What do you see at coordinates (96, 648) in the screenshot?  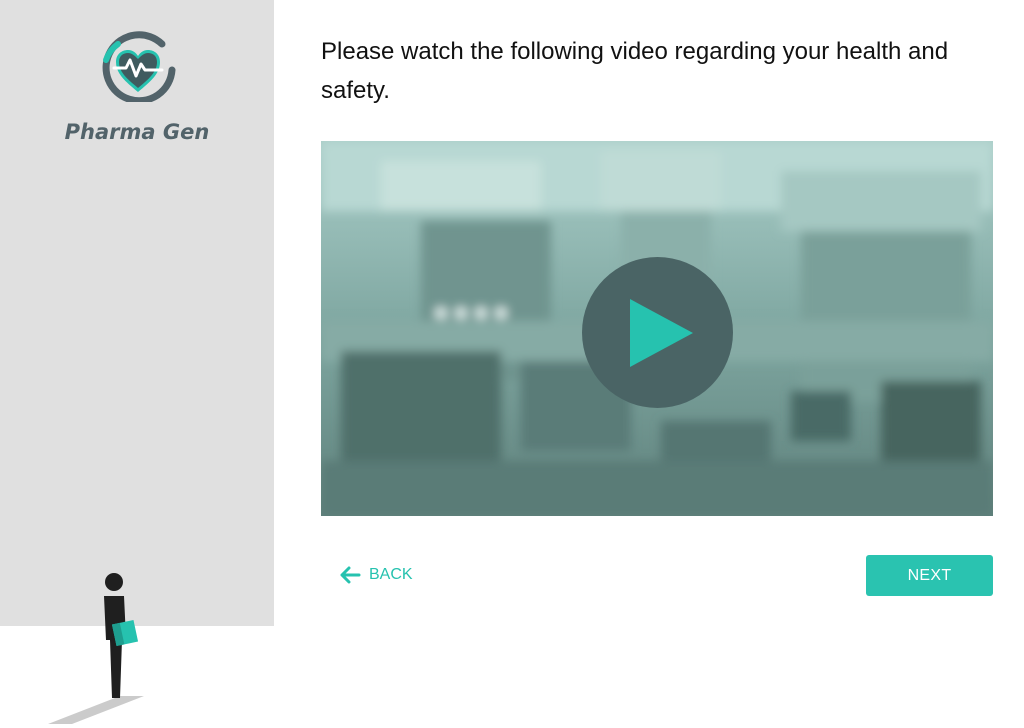 I see `person-illustration` at bounding box center [96, 648].